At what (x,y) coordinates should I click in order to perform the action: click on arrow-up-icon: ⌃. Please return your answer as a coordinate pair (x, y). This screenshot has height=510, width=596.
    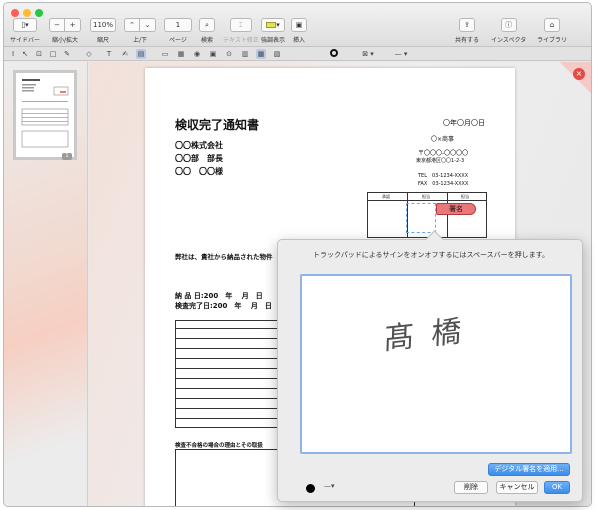
    Looking at the image, I should click on (132, 25).